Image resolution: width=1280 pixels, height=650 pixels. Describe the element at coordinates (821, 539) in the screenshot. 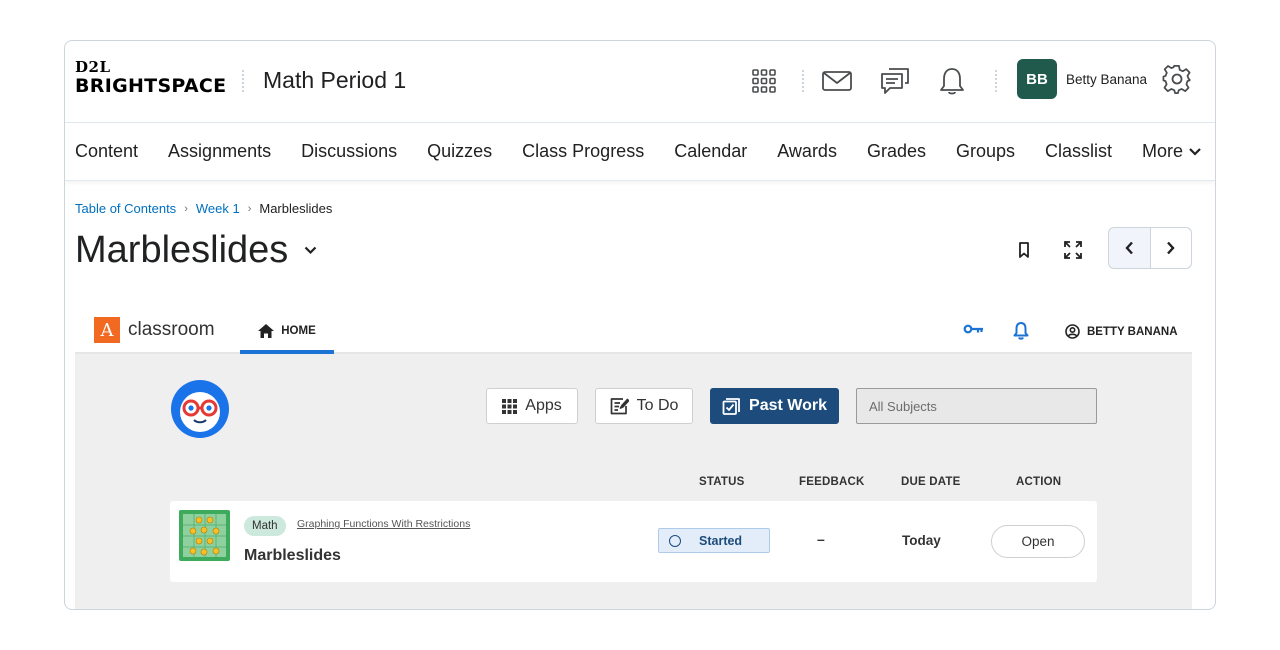

I see `feedback-value: –` at that location.